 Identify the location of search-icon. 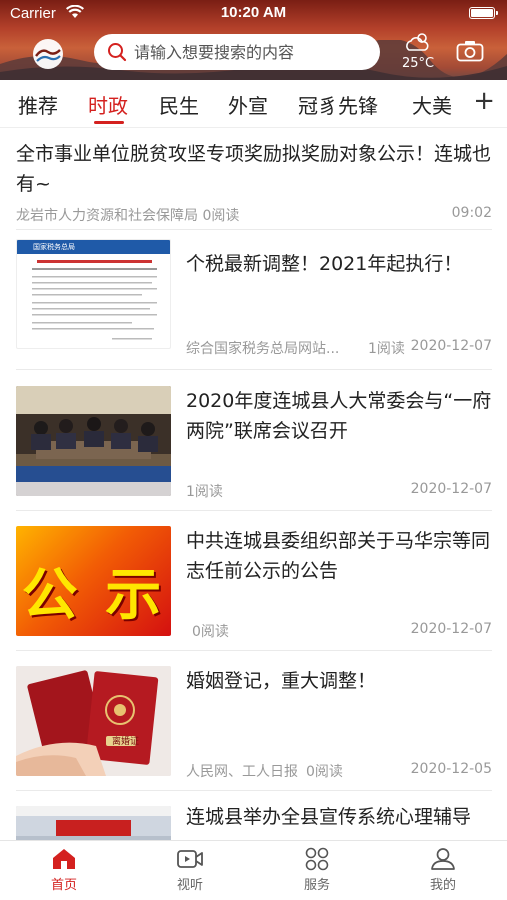
(117, 52).